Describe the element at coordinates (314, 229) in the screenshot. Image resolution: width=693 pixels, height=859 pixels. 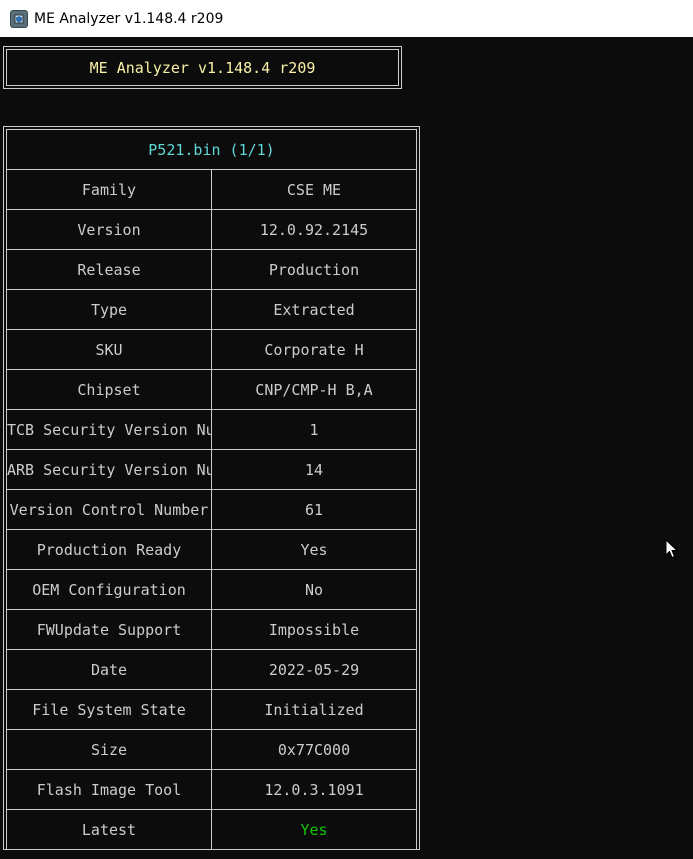
I see `row-value: 12.0.92.2145` at that location.